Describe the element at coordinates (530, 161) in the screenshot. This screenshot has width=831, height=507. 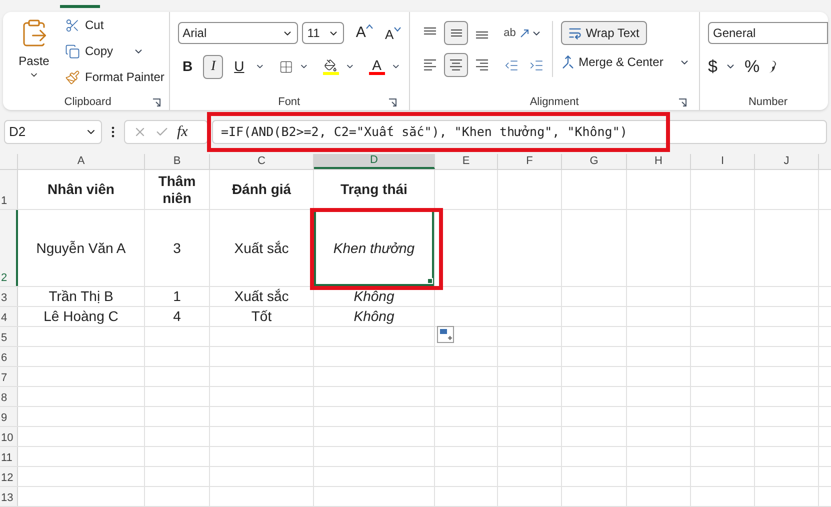
I see `column-header: F` at that location.